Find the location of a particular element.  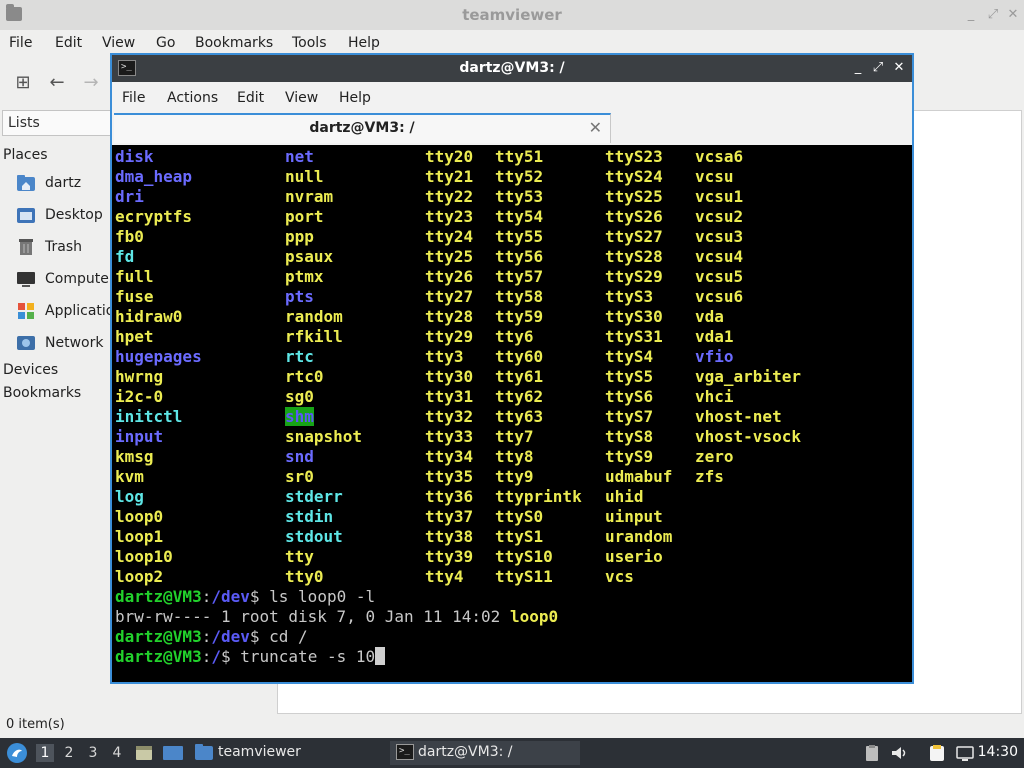

ls-output-text: brw-rw---- 1 root disk 7, 0 Jan 11 14:02 is located at coordinates (312, 616).